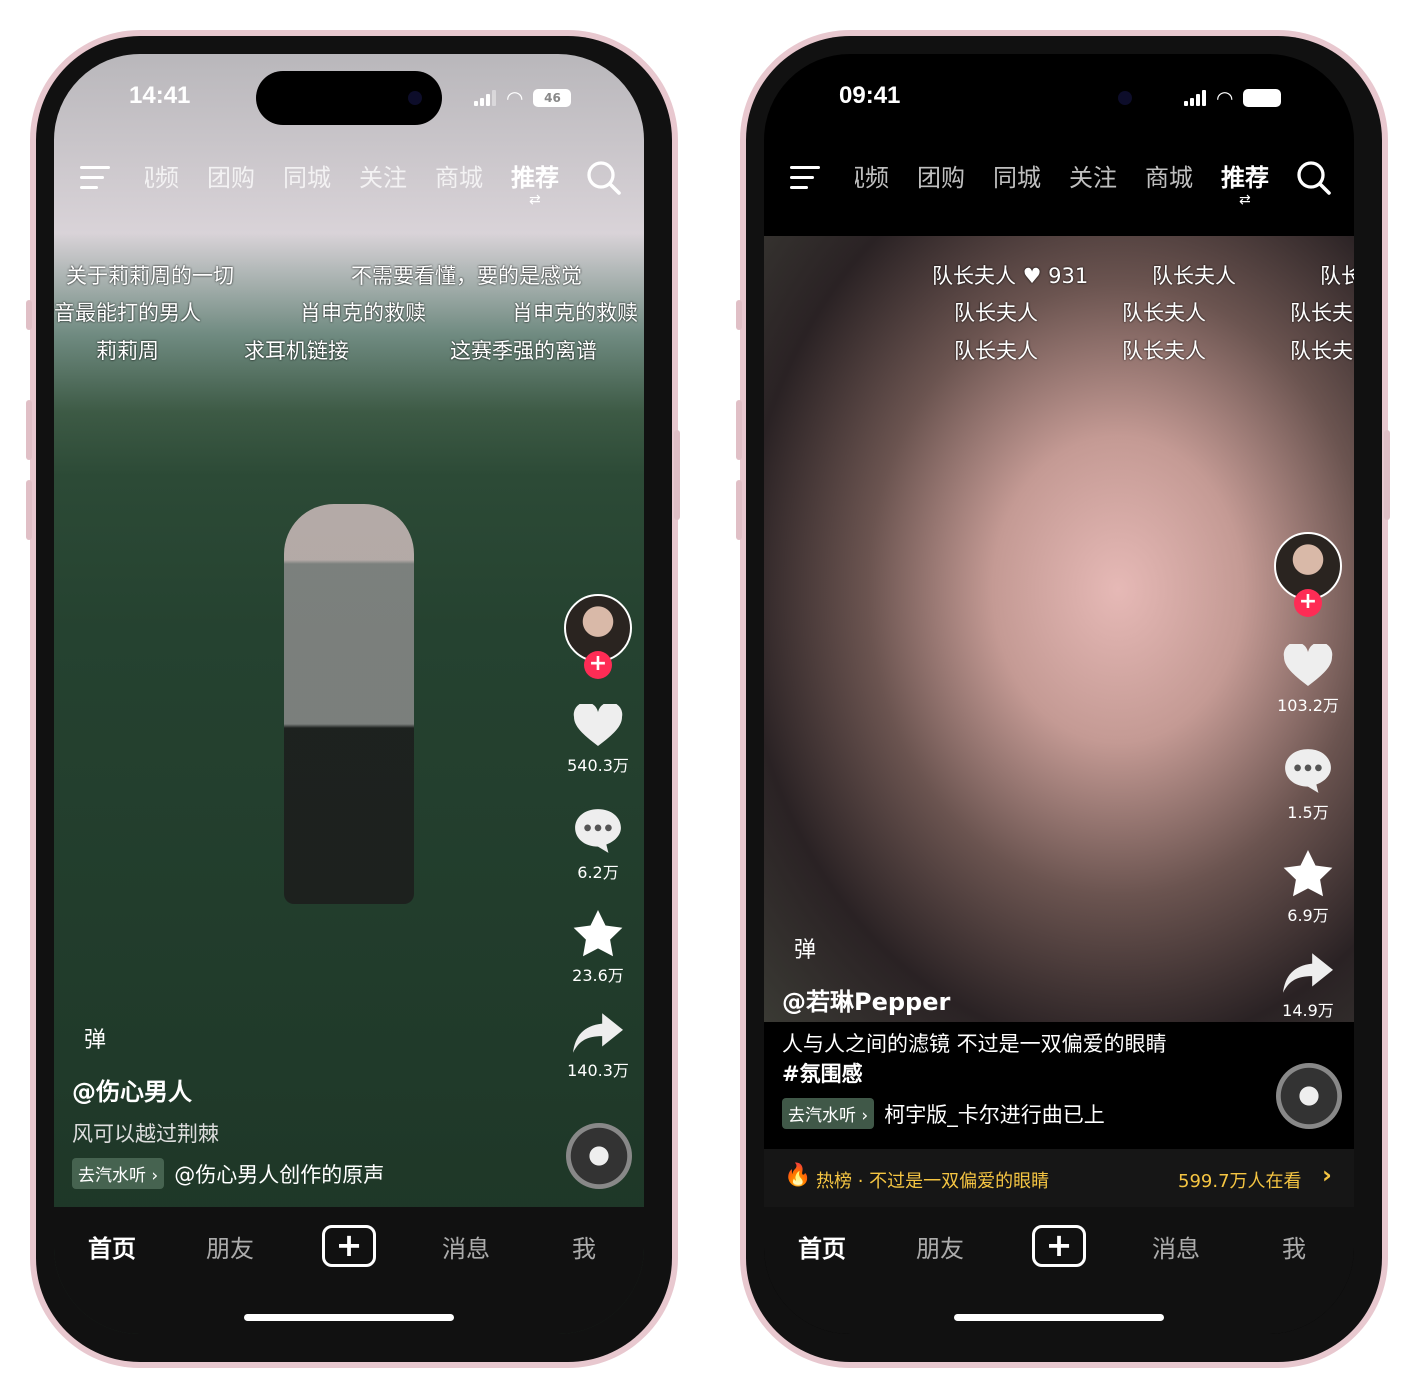 The image size is (1419, 1398). Describe the element at coordinates (598, 765) in the screenshot. I see `like-count: 540.3万` at that location.